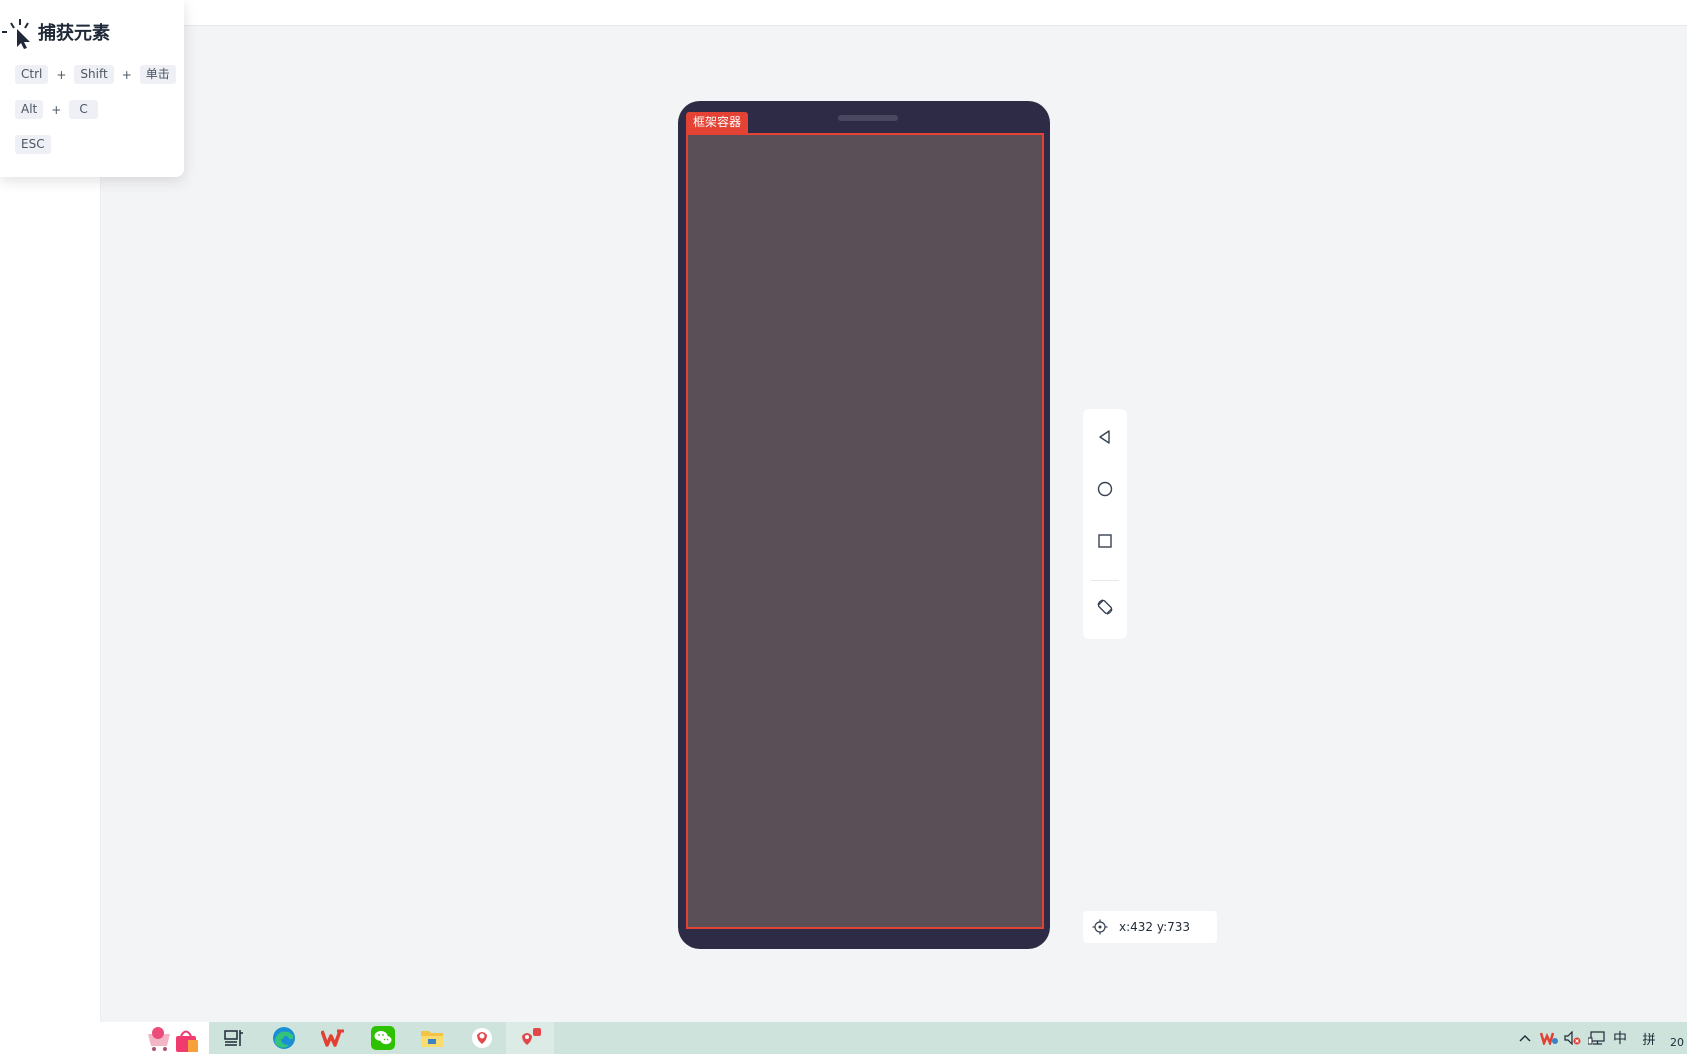 The width and height of the screenshot is (1687, 1054). I want to click on shopping-app-icon, so click(173, 1039).